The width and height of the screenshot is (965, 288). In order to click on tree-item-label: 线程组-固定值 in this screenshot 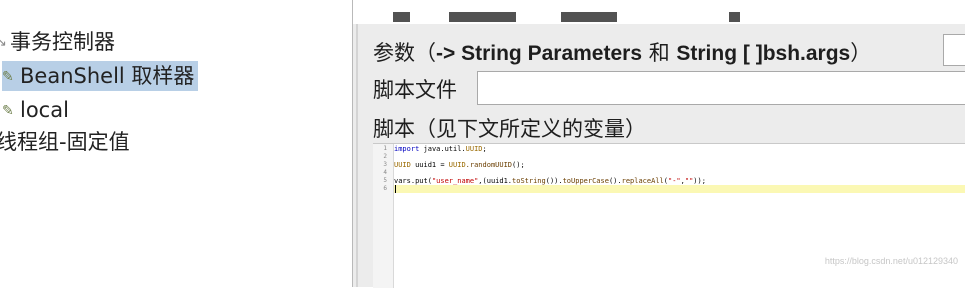, I will do `click(65, 142)`.